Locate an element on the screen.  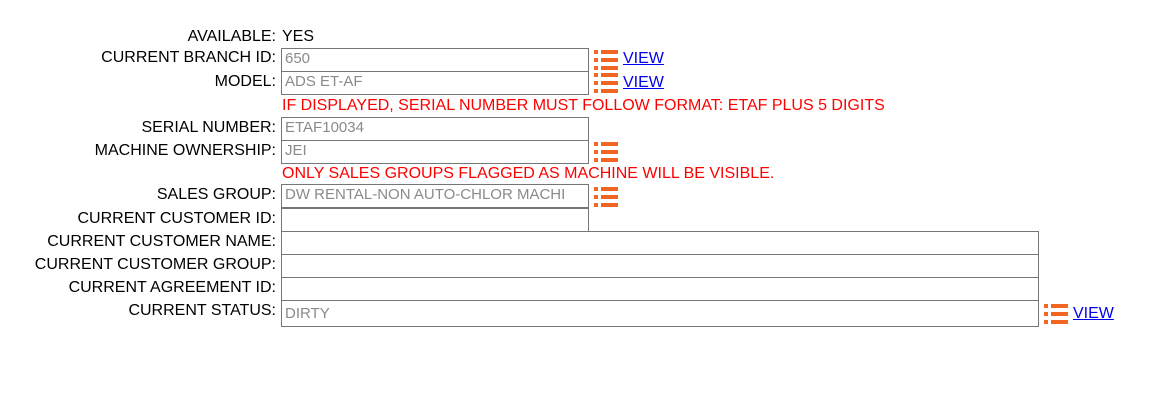
customer-id-label: CURRENT CUSTOMER ID: is located at coordinates (176, 218).